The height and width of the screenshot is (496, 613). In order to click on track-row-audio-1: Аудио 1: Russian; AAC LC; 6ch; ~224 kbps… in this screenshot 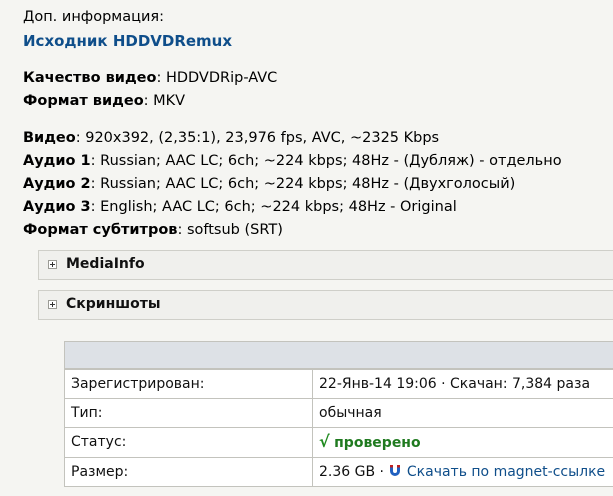, I will do `click(292, 161)`.